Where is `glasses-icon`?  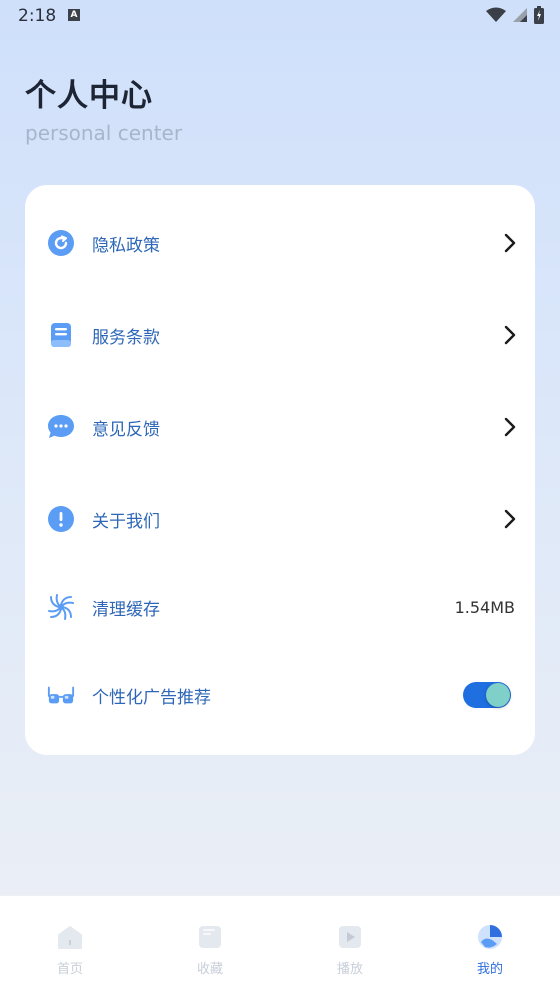
glasses-icon is located at coordinates (61, 695).